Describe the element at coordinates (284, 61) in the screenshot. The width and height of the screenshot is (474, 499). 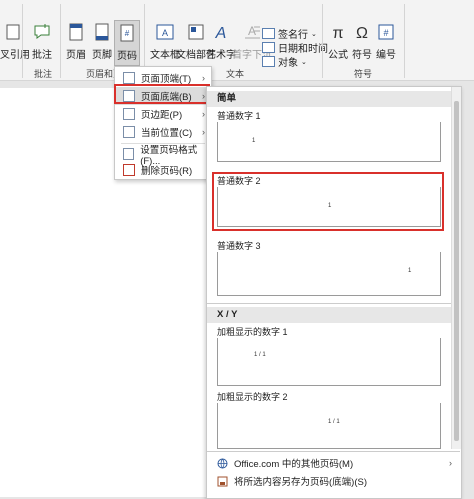
I see `object-button: 对象 ⌄` at that location.